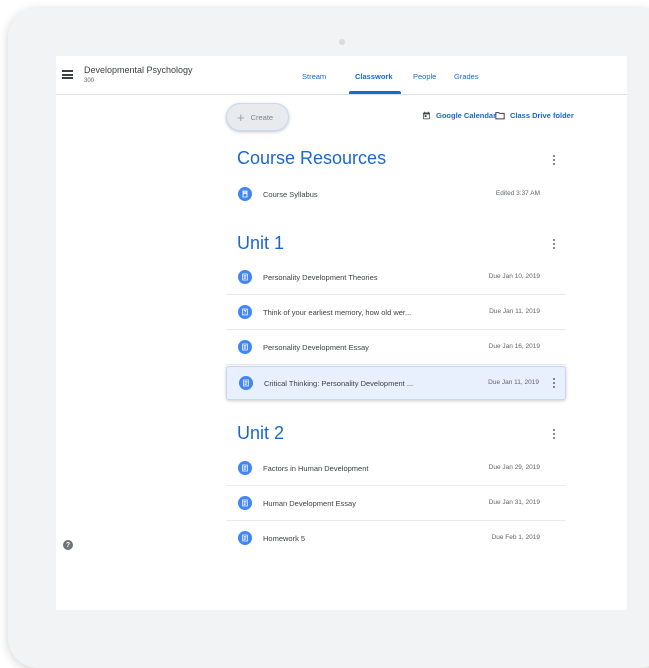 Image resolution: width=649 pixels, height=668 pixels. I want to click on class-drive-folder-label: Class Drive folder, so click(542, 115).